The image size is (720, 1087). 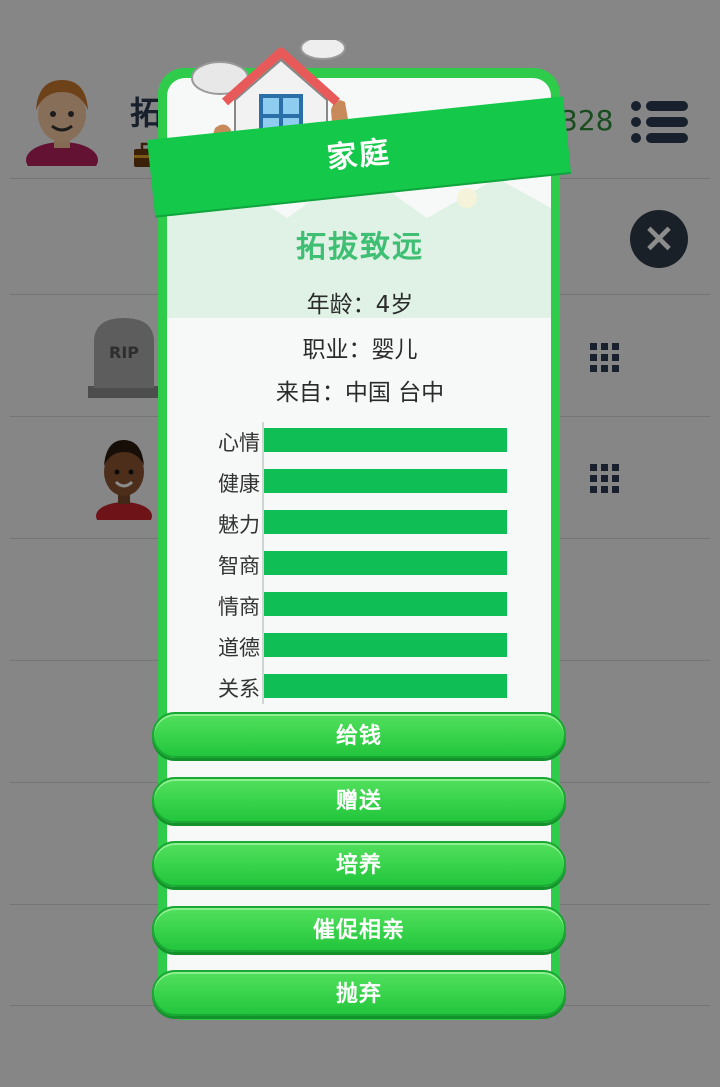 I want to click on nurture-button: 培养, so click(x=359, y=864).